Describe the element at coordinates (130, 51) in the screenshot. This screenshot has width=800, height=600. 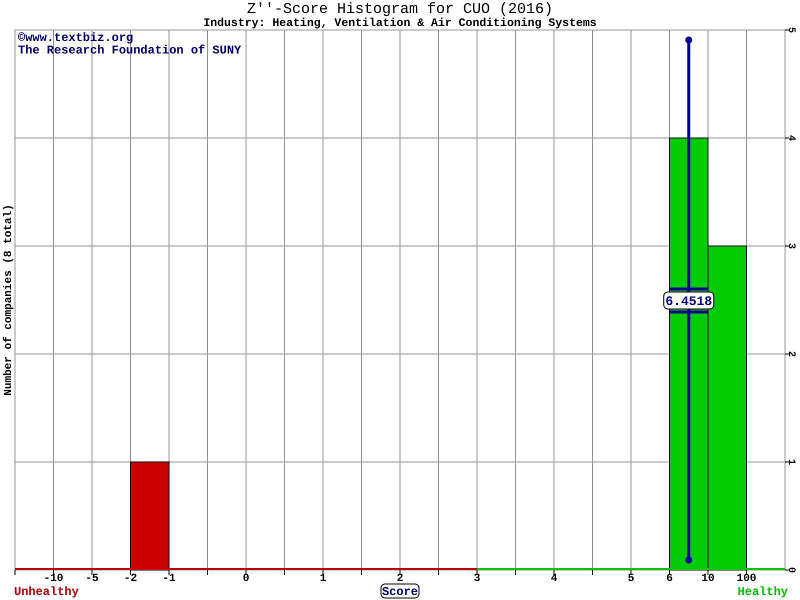
I see `copyright-text: The Research Foundation of SUNY` at that location.